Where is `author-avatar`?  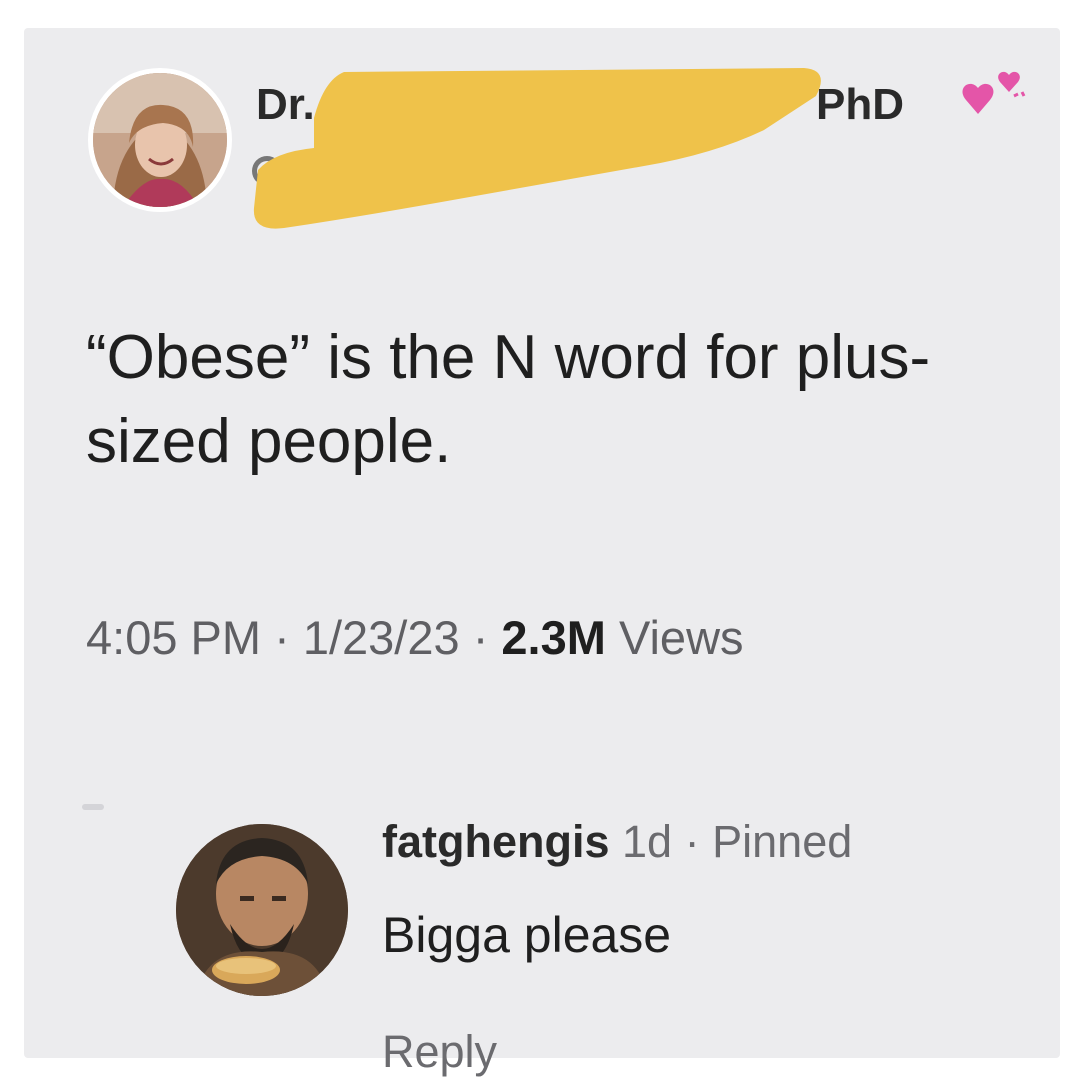
author-avatar is located at coordinates (160, 140).